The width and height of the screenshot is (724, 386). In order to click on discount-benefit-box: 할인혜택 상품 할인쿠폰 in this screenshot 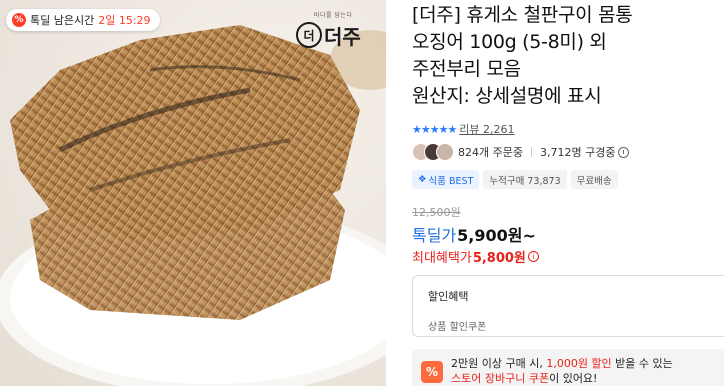, I will do `click(568, 306)`.